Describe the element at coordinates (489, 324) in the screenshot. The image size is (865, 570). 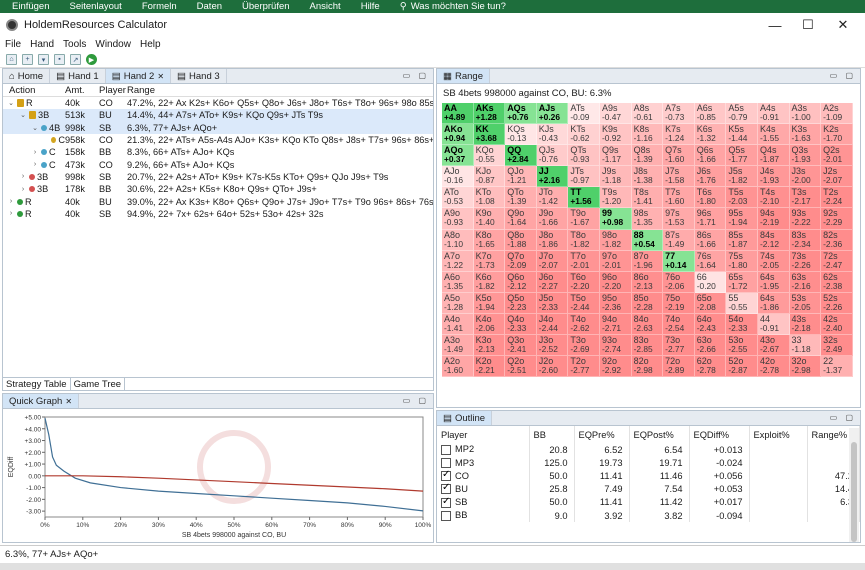
I see `hand-cell: K4o -2.06` at that location.